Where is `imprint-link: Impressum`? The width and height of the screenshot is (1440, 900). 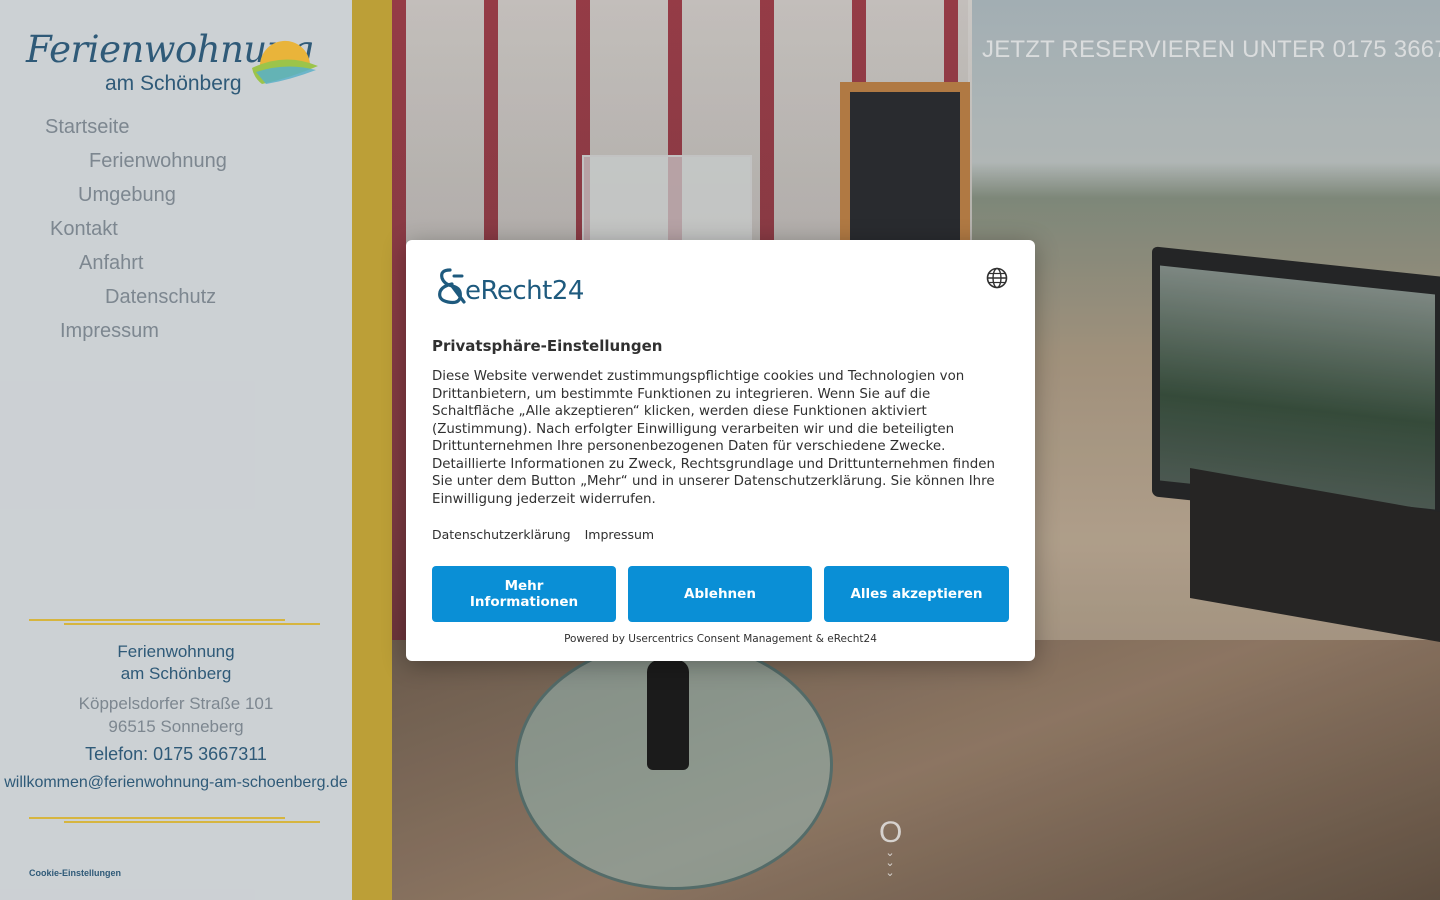
imprint-link: Impressum is located at coordinates (619, 534).